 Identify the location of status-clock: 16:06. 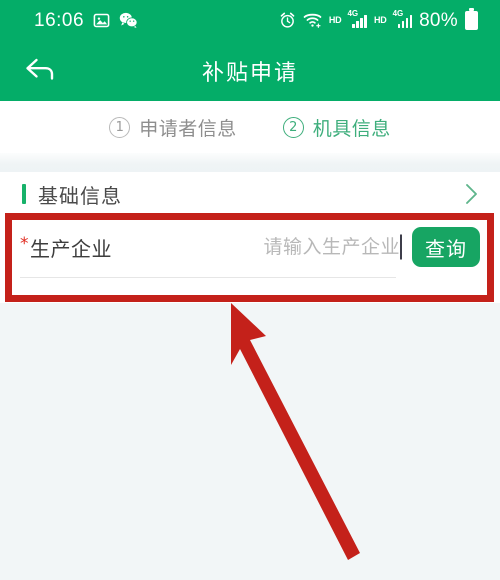
(59, 20).